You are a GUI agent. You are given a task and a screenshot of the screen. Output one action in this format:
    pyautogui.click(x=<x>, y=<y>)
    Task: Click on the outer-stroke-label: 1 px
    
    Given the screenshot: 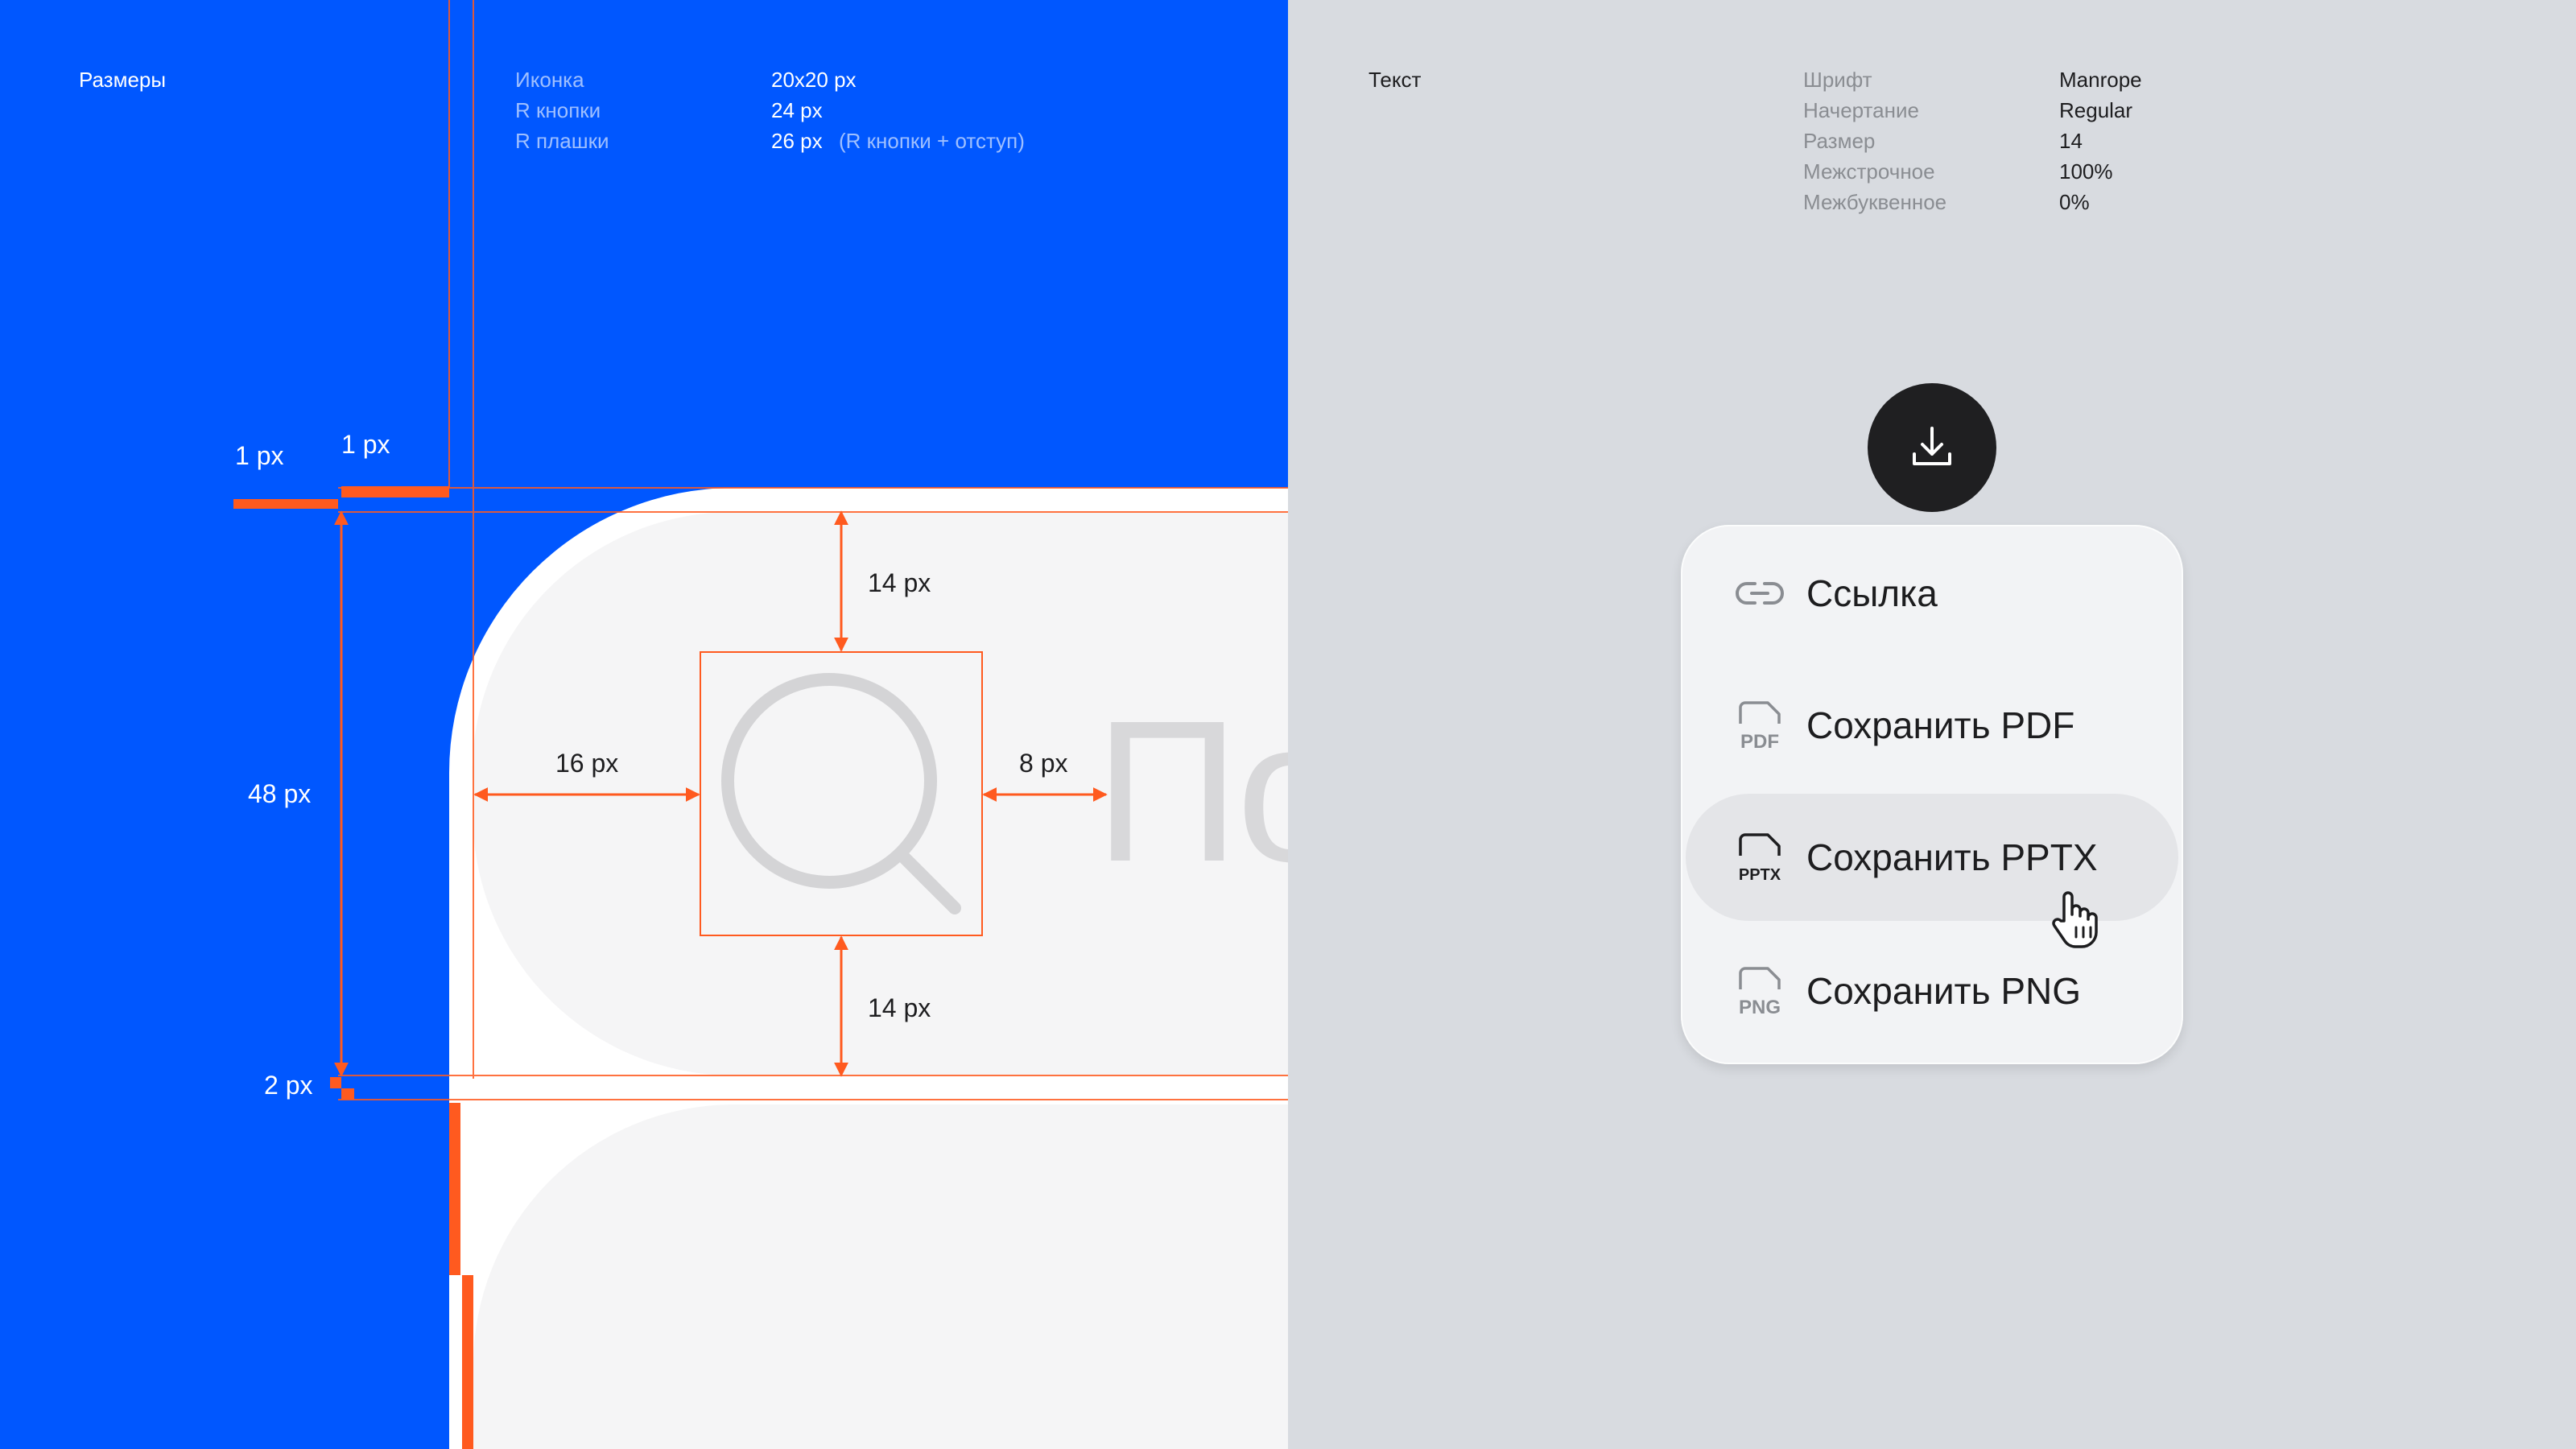 What is the action you would take?
    pyautogui.click(x=259, y=455)
    